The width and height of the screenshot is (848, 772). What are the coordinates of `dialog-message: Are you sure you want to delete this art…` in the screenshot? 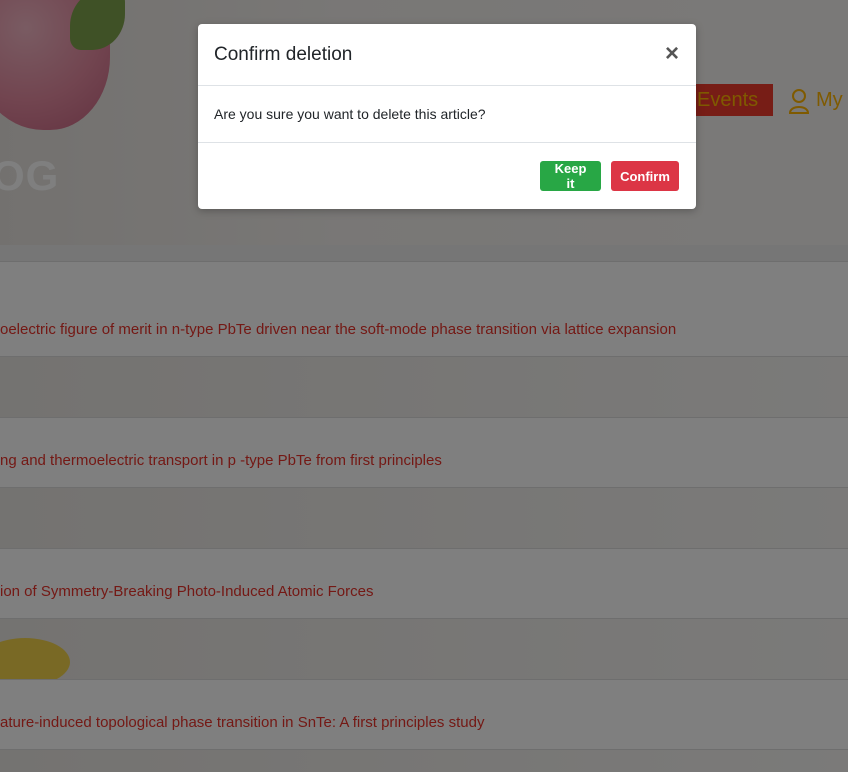 It's located at (350, 114).